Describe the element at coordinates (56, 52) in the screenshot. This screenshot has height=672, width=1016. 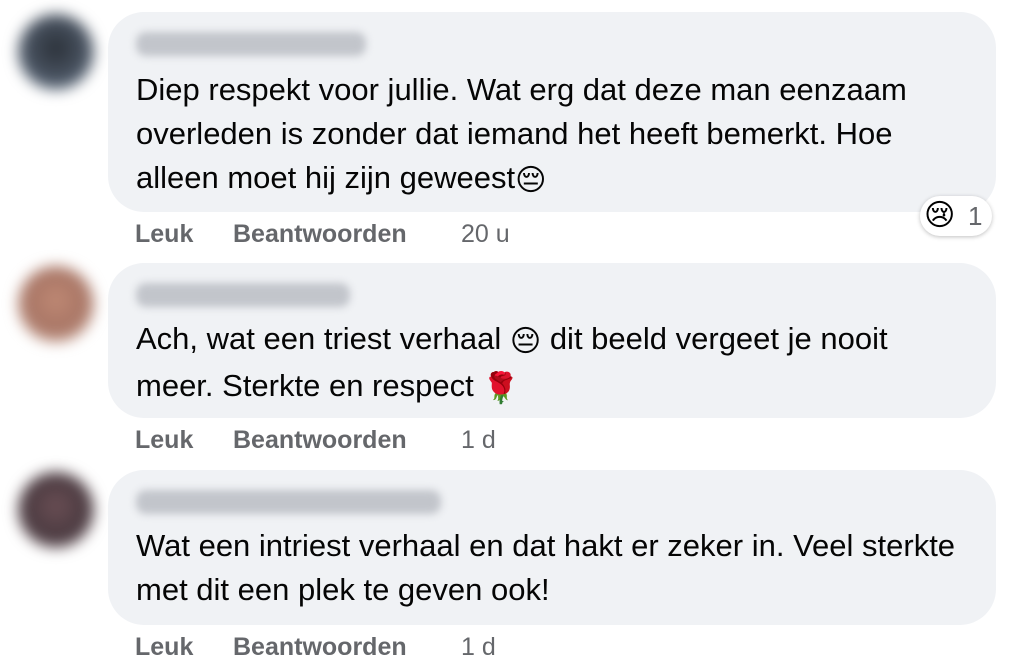
I see `comment-1-avatar` at that location.